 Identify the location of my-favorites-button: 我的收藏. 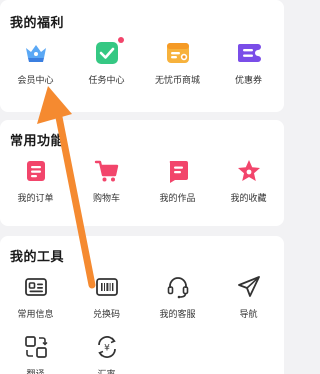
(248, 181).